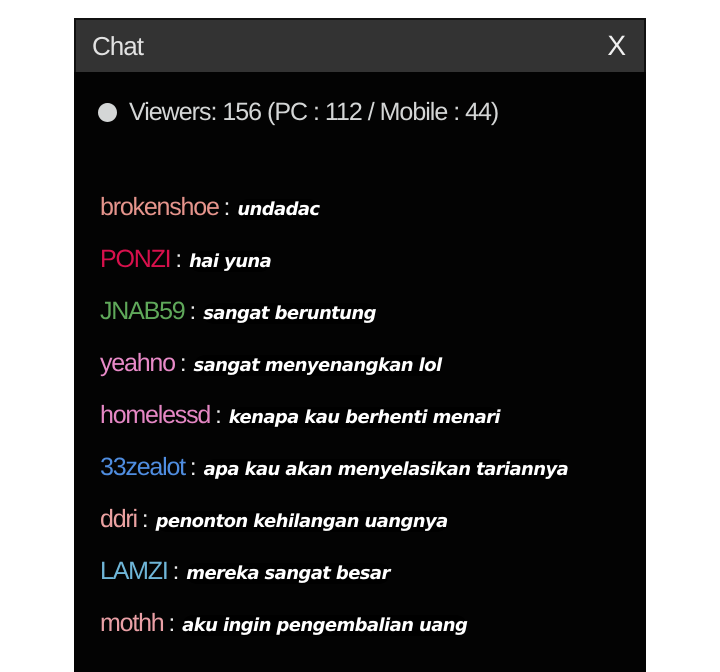 The height and width of the screenshot is (672, 720). I want to click on username: yeahno, so click(137, 363).